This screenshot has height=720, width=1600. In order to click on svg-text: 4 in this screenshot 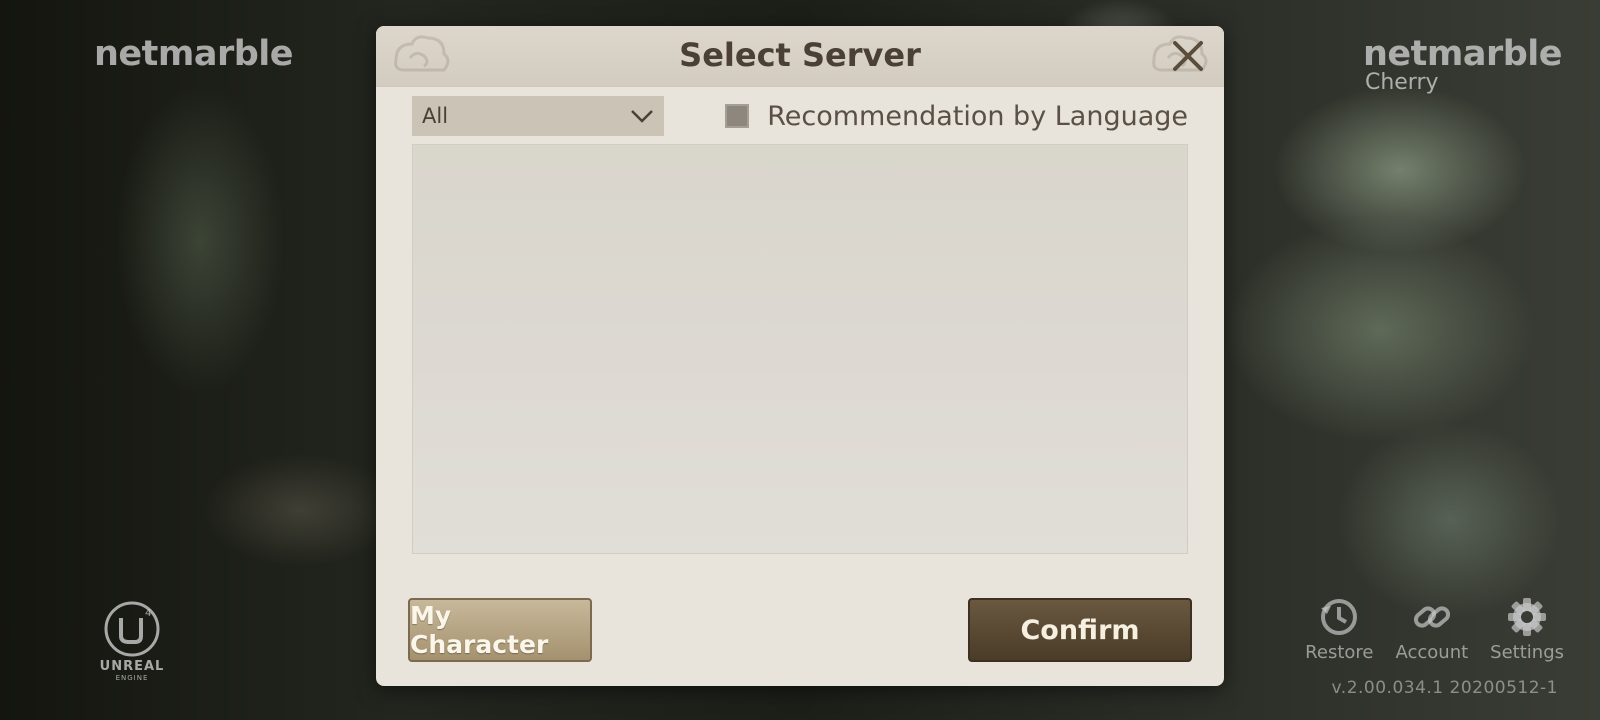, I will do `click(148, 613)`.